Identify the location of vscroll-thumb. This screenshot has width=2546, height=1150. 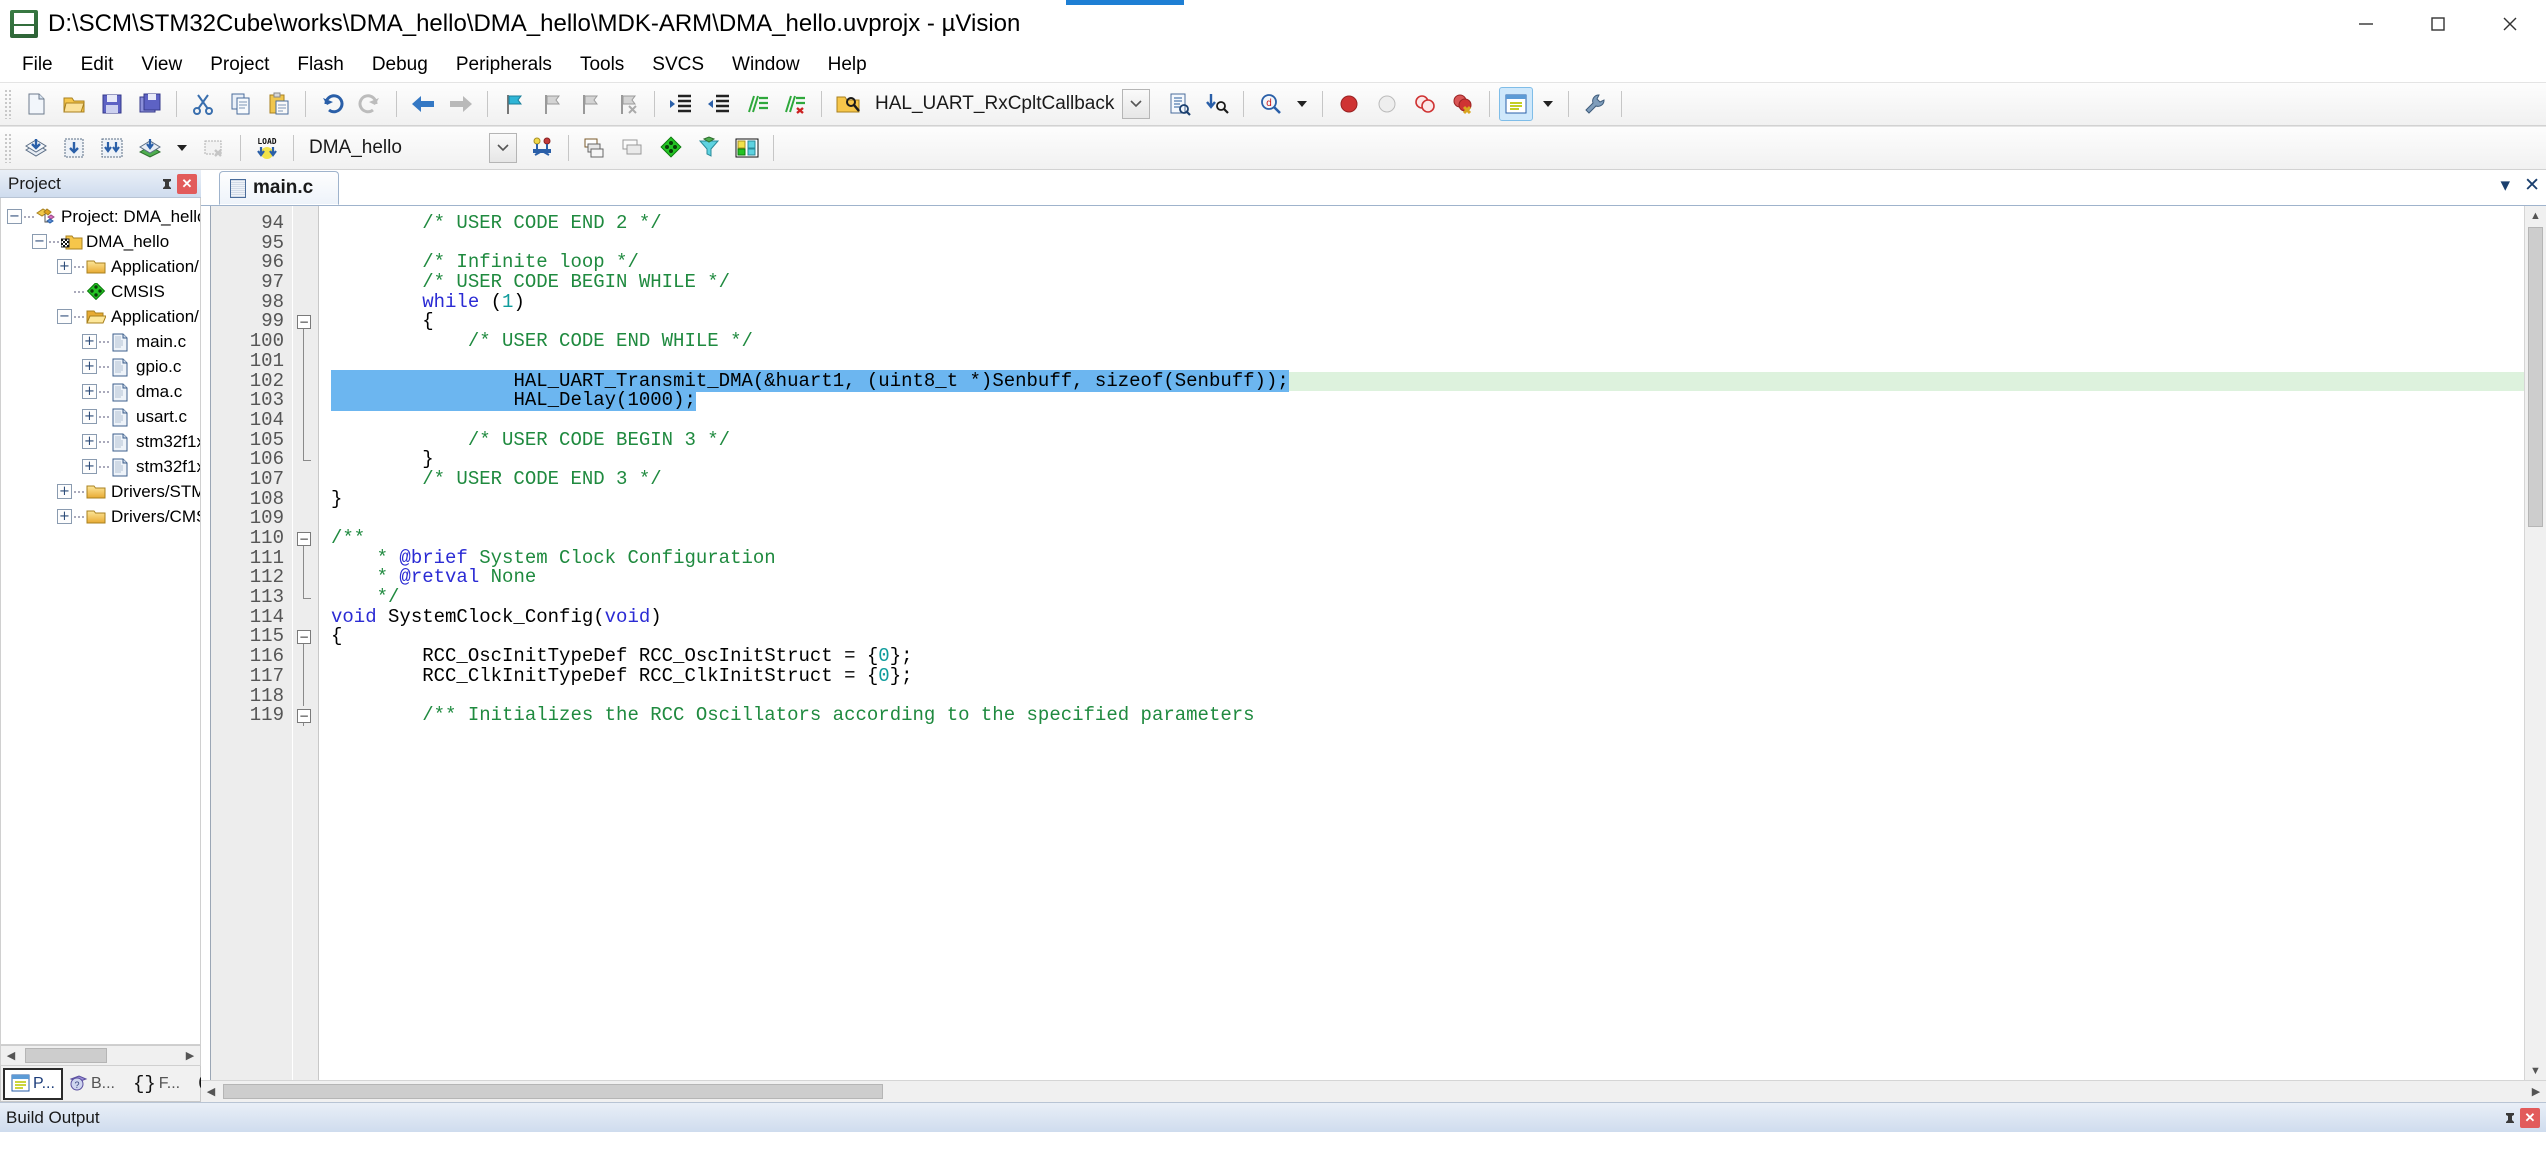
(2535, 377).